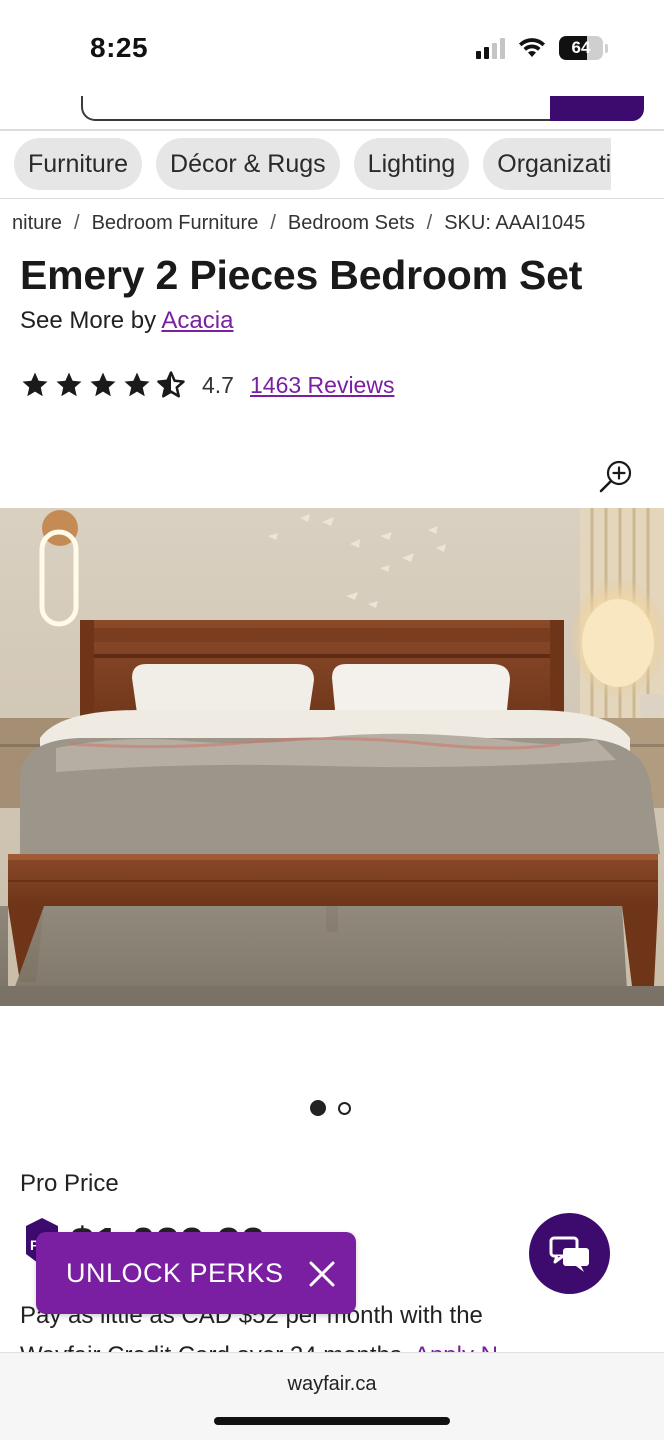 The height and width of the screenshot is (1440, 664). Describe the element at coordinates (351, 223) in the screenshot. I see `breadcrumb-item-bedroom-sets: Bedroom Sets` at that location.